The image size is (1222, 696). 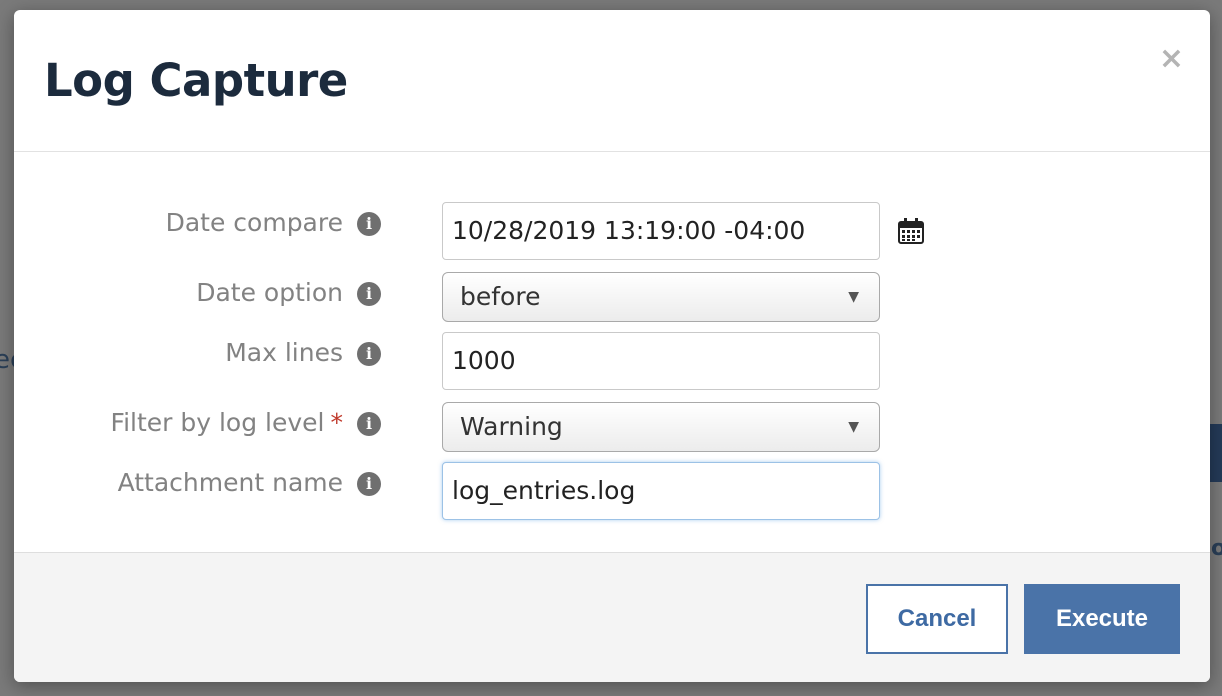 What do you see at coordinates (284, 352) in the screenshot?
I see `max-lines-label: Max lines` at bounding box center [284, 352].